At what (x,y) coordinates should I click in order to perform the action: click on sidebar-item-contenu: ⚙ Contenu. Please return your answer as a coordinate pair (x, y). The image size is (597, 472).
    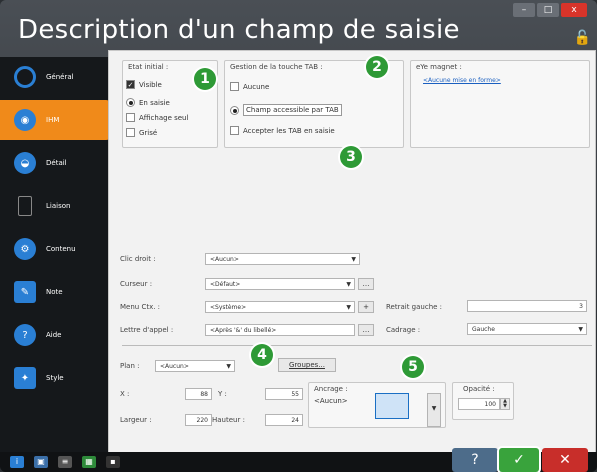
    Looking at the image, I should click on (54, 249).